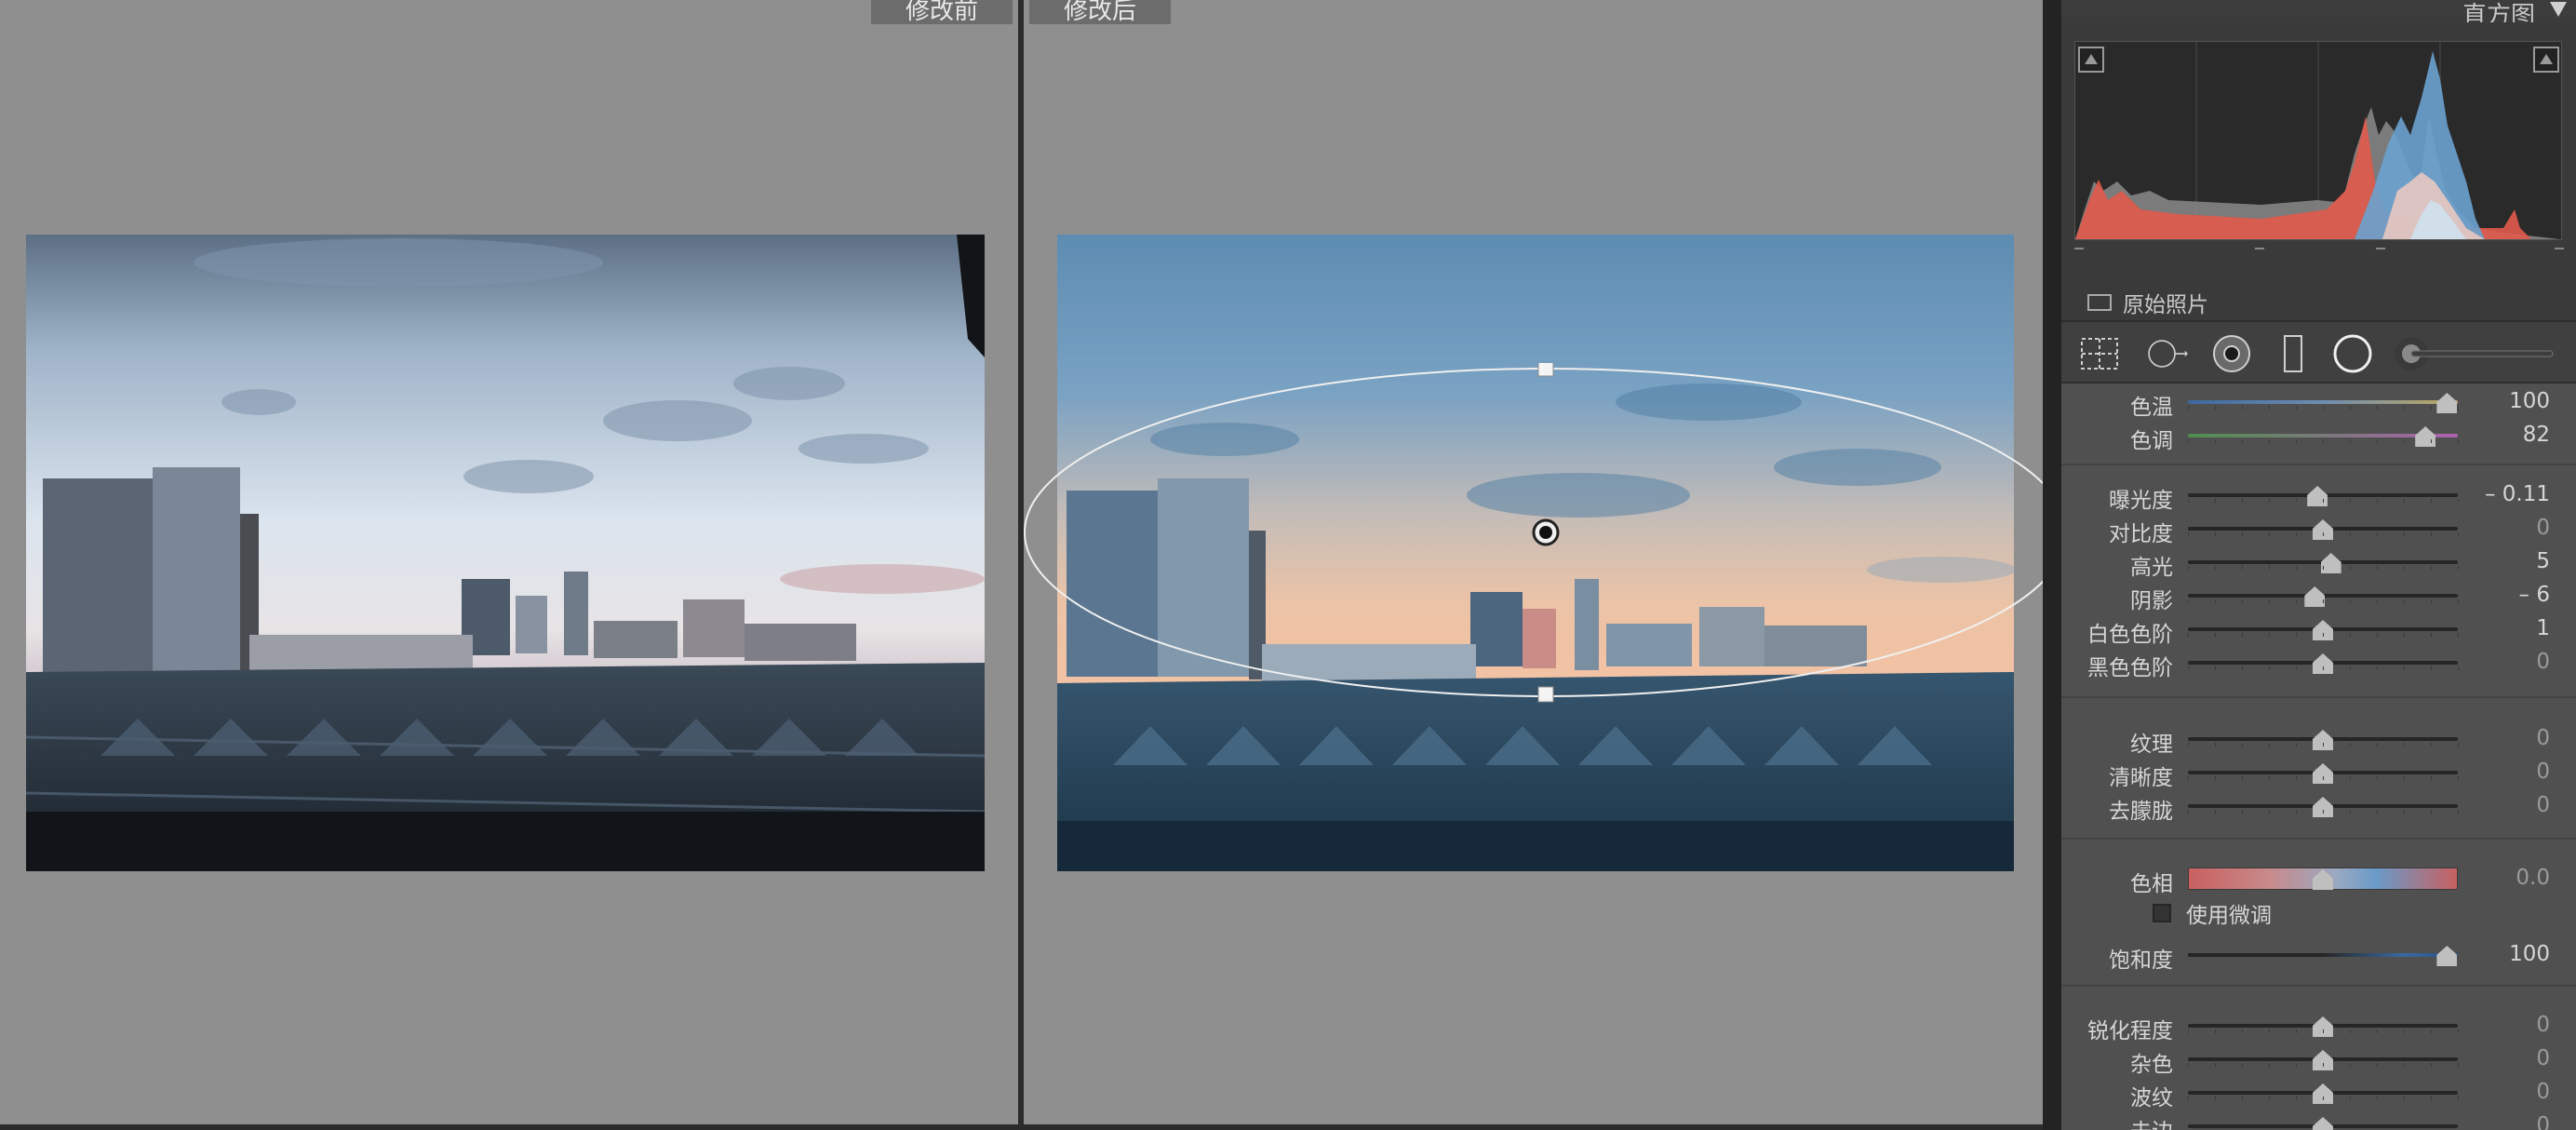 The width and height of the screenshot is (2576, 1130). I want to click on slider-row-whites: 白色色阶 1, so click(2318, 629).